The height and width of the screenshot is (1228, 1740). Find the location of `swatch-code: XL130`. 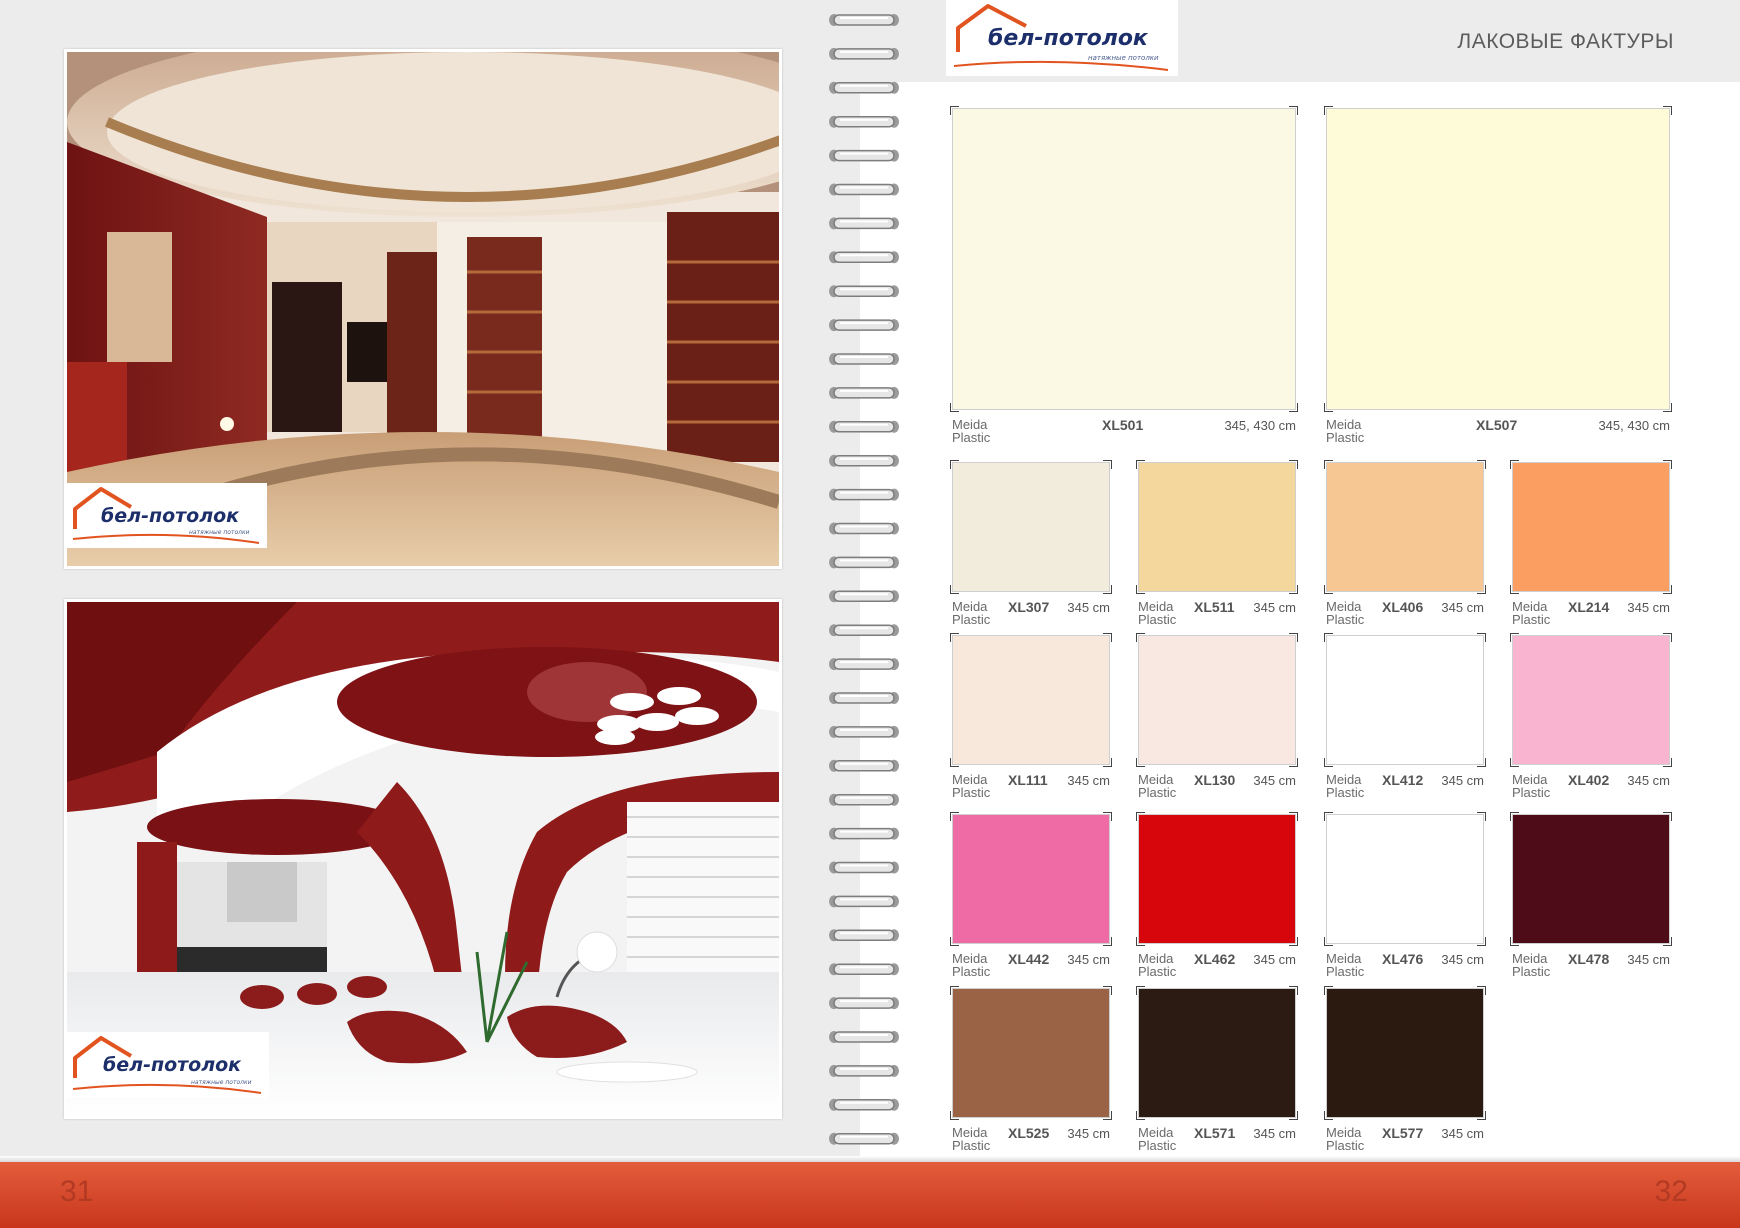

swatch-code: XL130 is located at coordinates (1215, 780).